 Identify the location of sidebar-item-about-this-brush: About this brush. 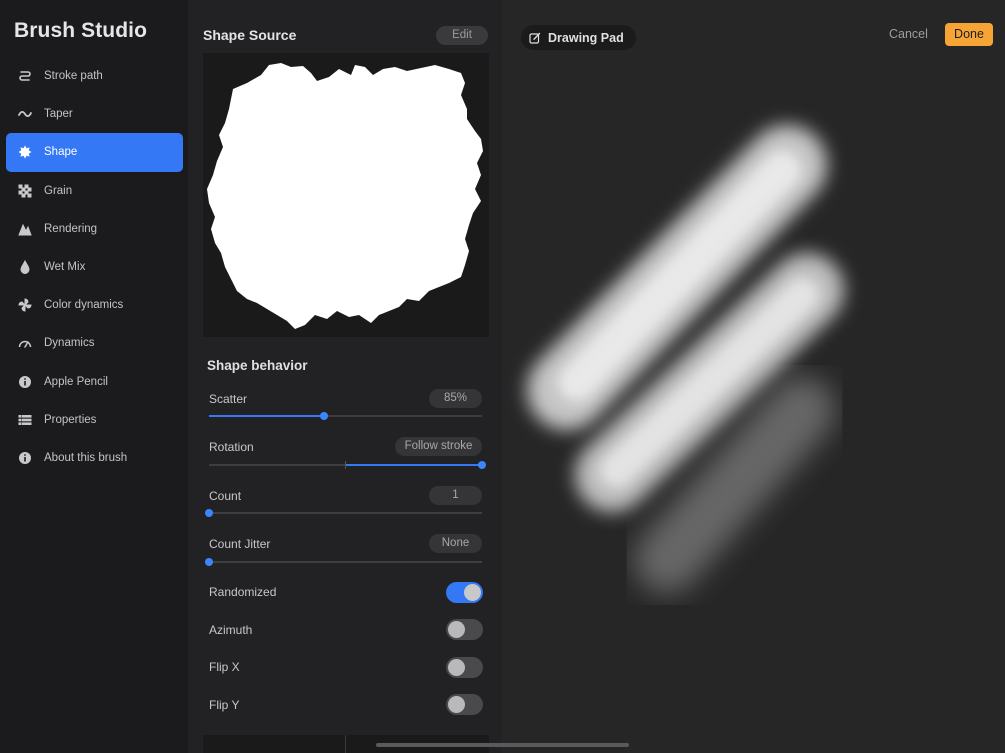
(94, 458).